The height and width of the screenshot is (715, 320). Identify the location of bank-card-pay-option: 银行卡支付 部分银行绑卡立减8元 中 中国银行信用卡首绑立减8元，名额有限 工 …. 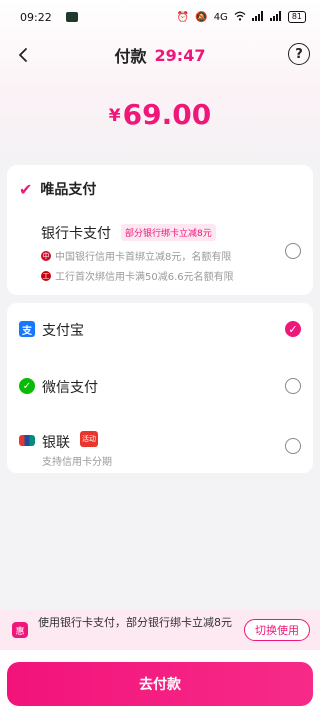
(160, 252).